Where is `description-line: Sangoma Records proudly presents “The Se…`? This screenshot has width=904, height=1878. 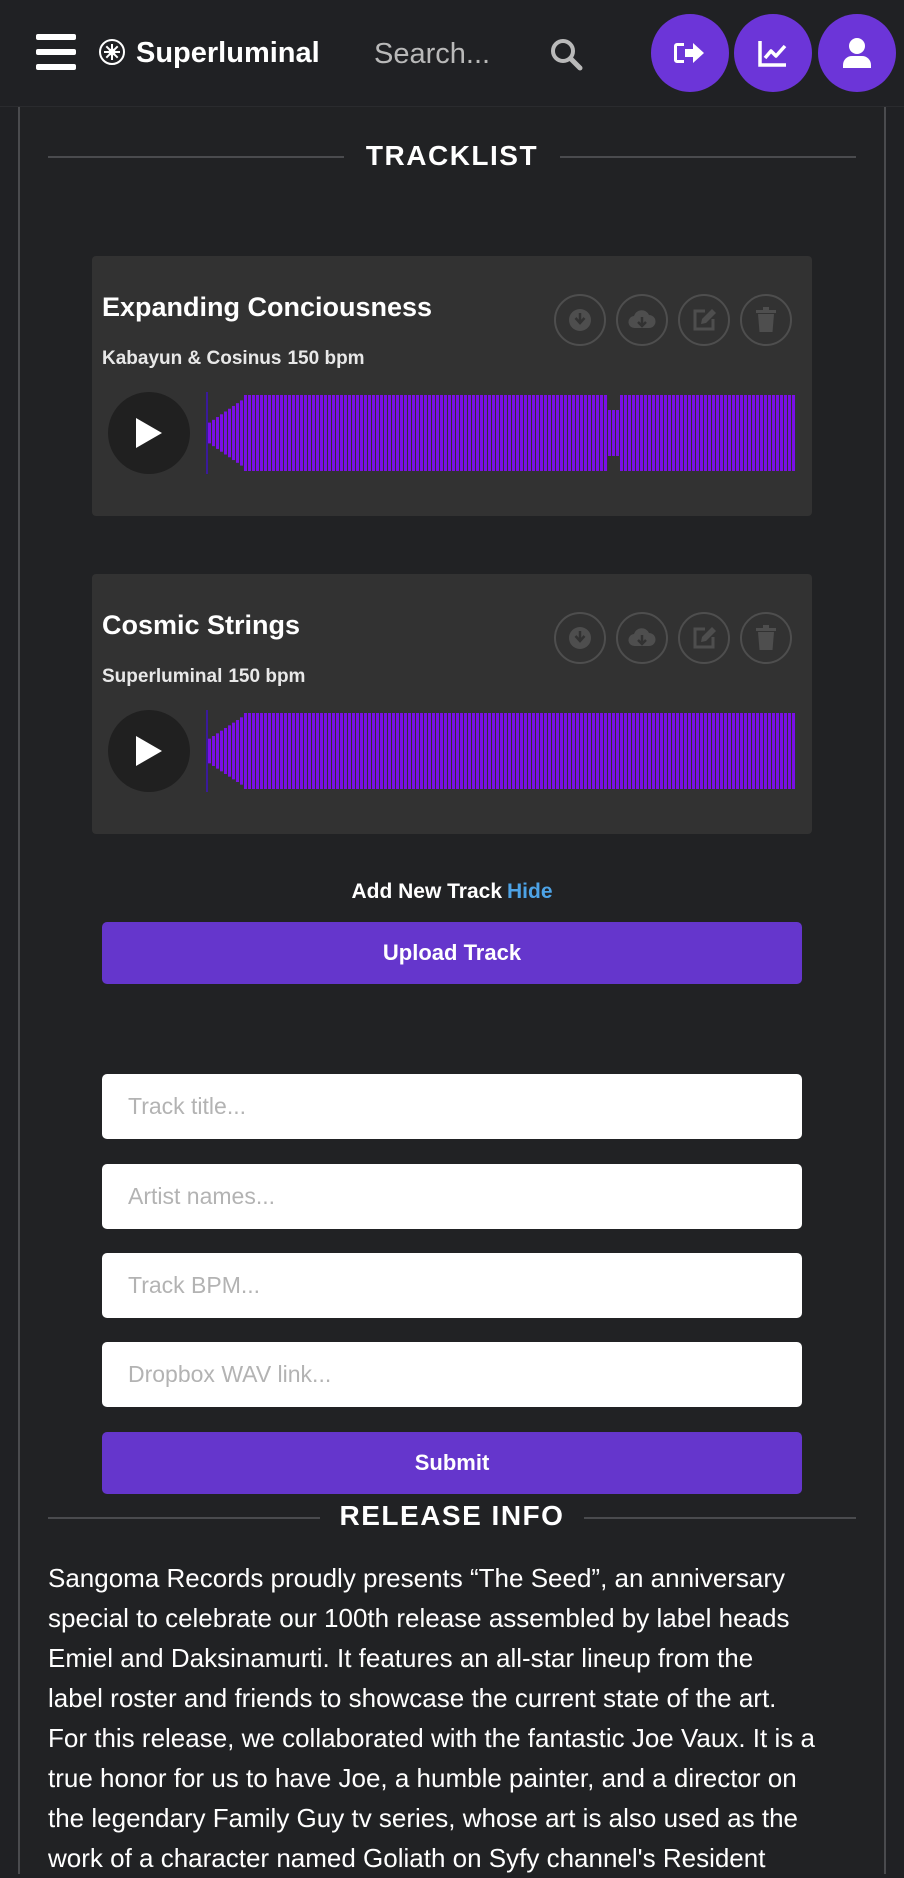 description-line: Sangoma Records proudly presents “The Se… is located at coordinates (417, 1578).